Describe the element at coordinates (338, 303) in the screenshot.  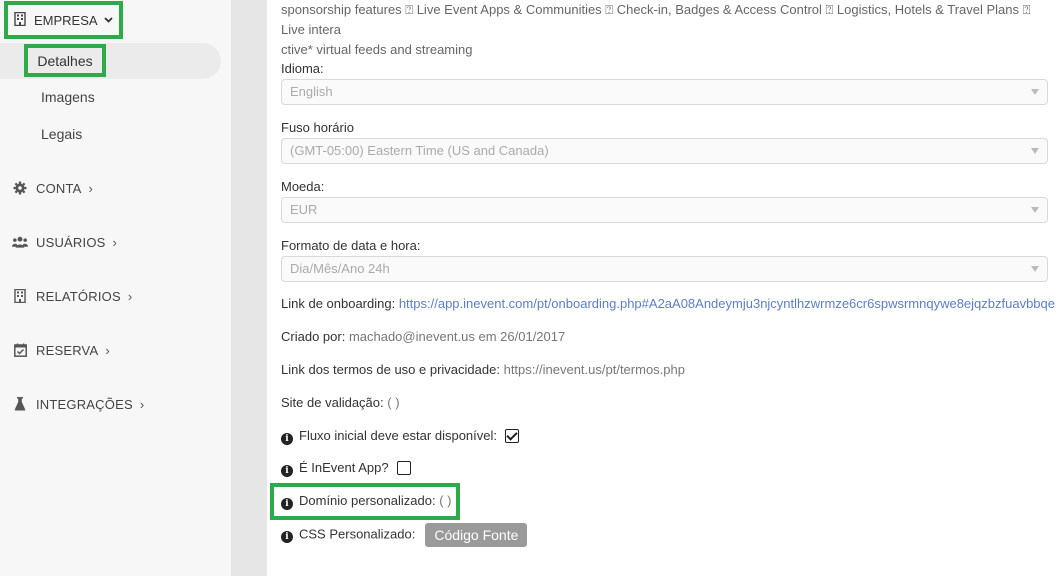
I see `onboarding-label: Link de onboarding:` at that location.